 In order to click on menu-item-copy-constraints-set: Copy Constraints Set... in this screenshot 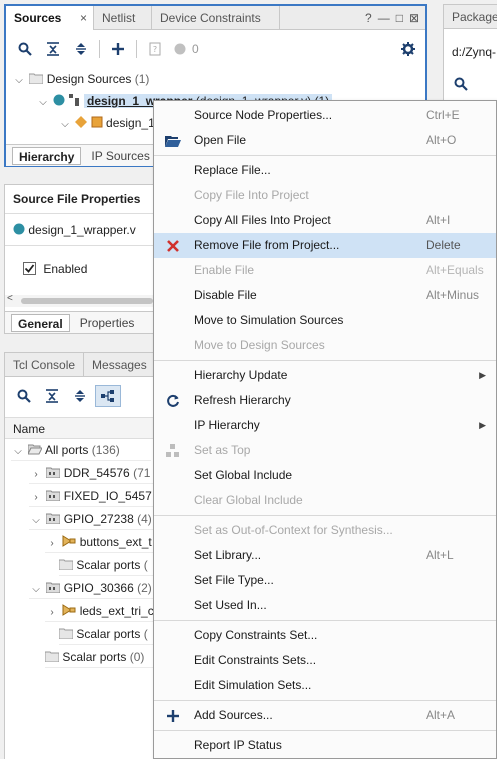, I will do `click(325, 635)`.